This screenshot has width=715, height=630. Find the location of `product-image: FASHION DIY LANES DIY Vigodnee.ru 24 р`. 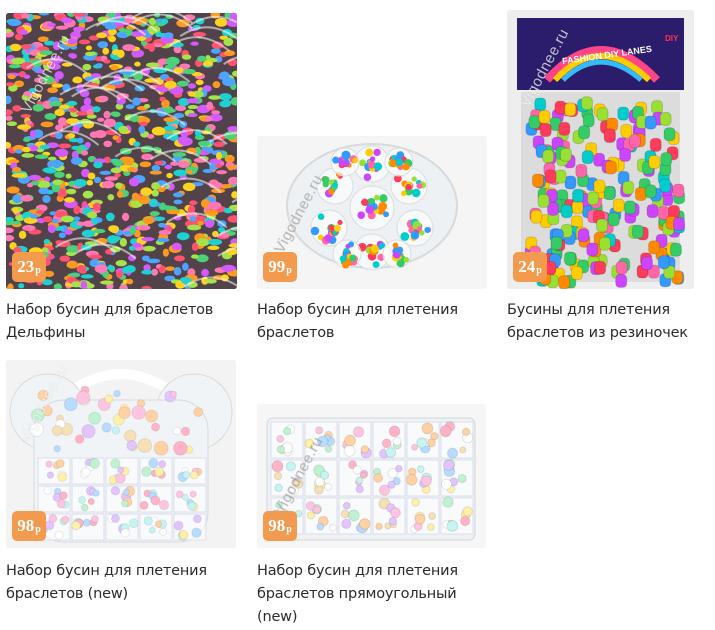

product-image: FASHION DIY LANES DIY Vigodnee.ru 24 р is located at coordinates (600, 149).